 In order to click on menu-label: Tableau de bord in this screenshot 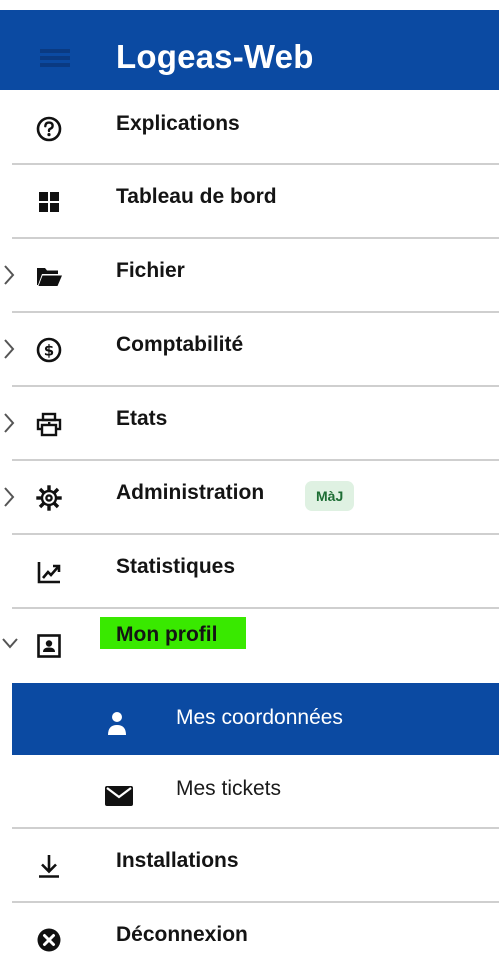, I will do `click(196, 196)`.